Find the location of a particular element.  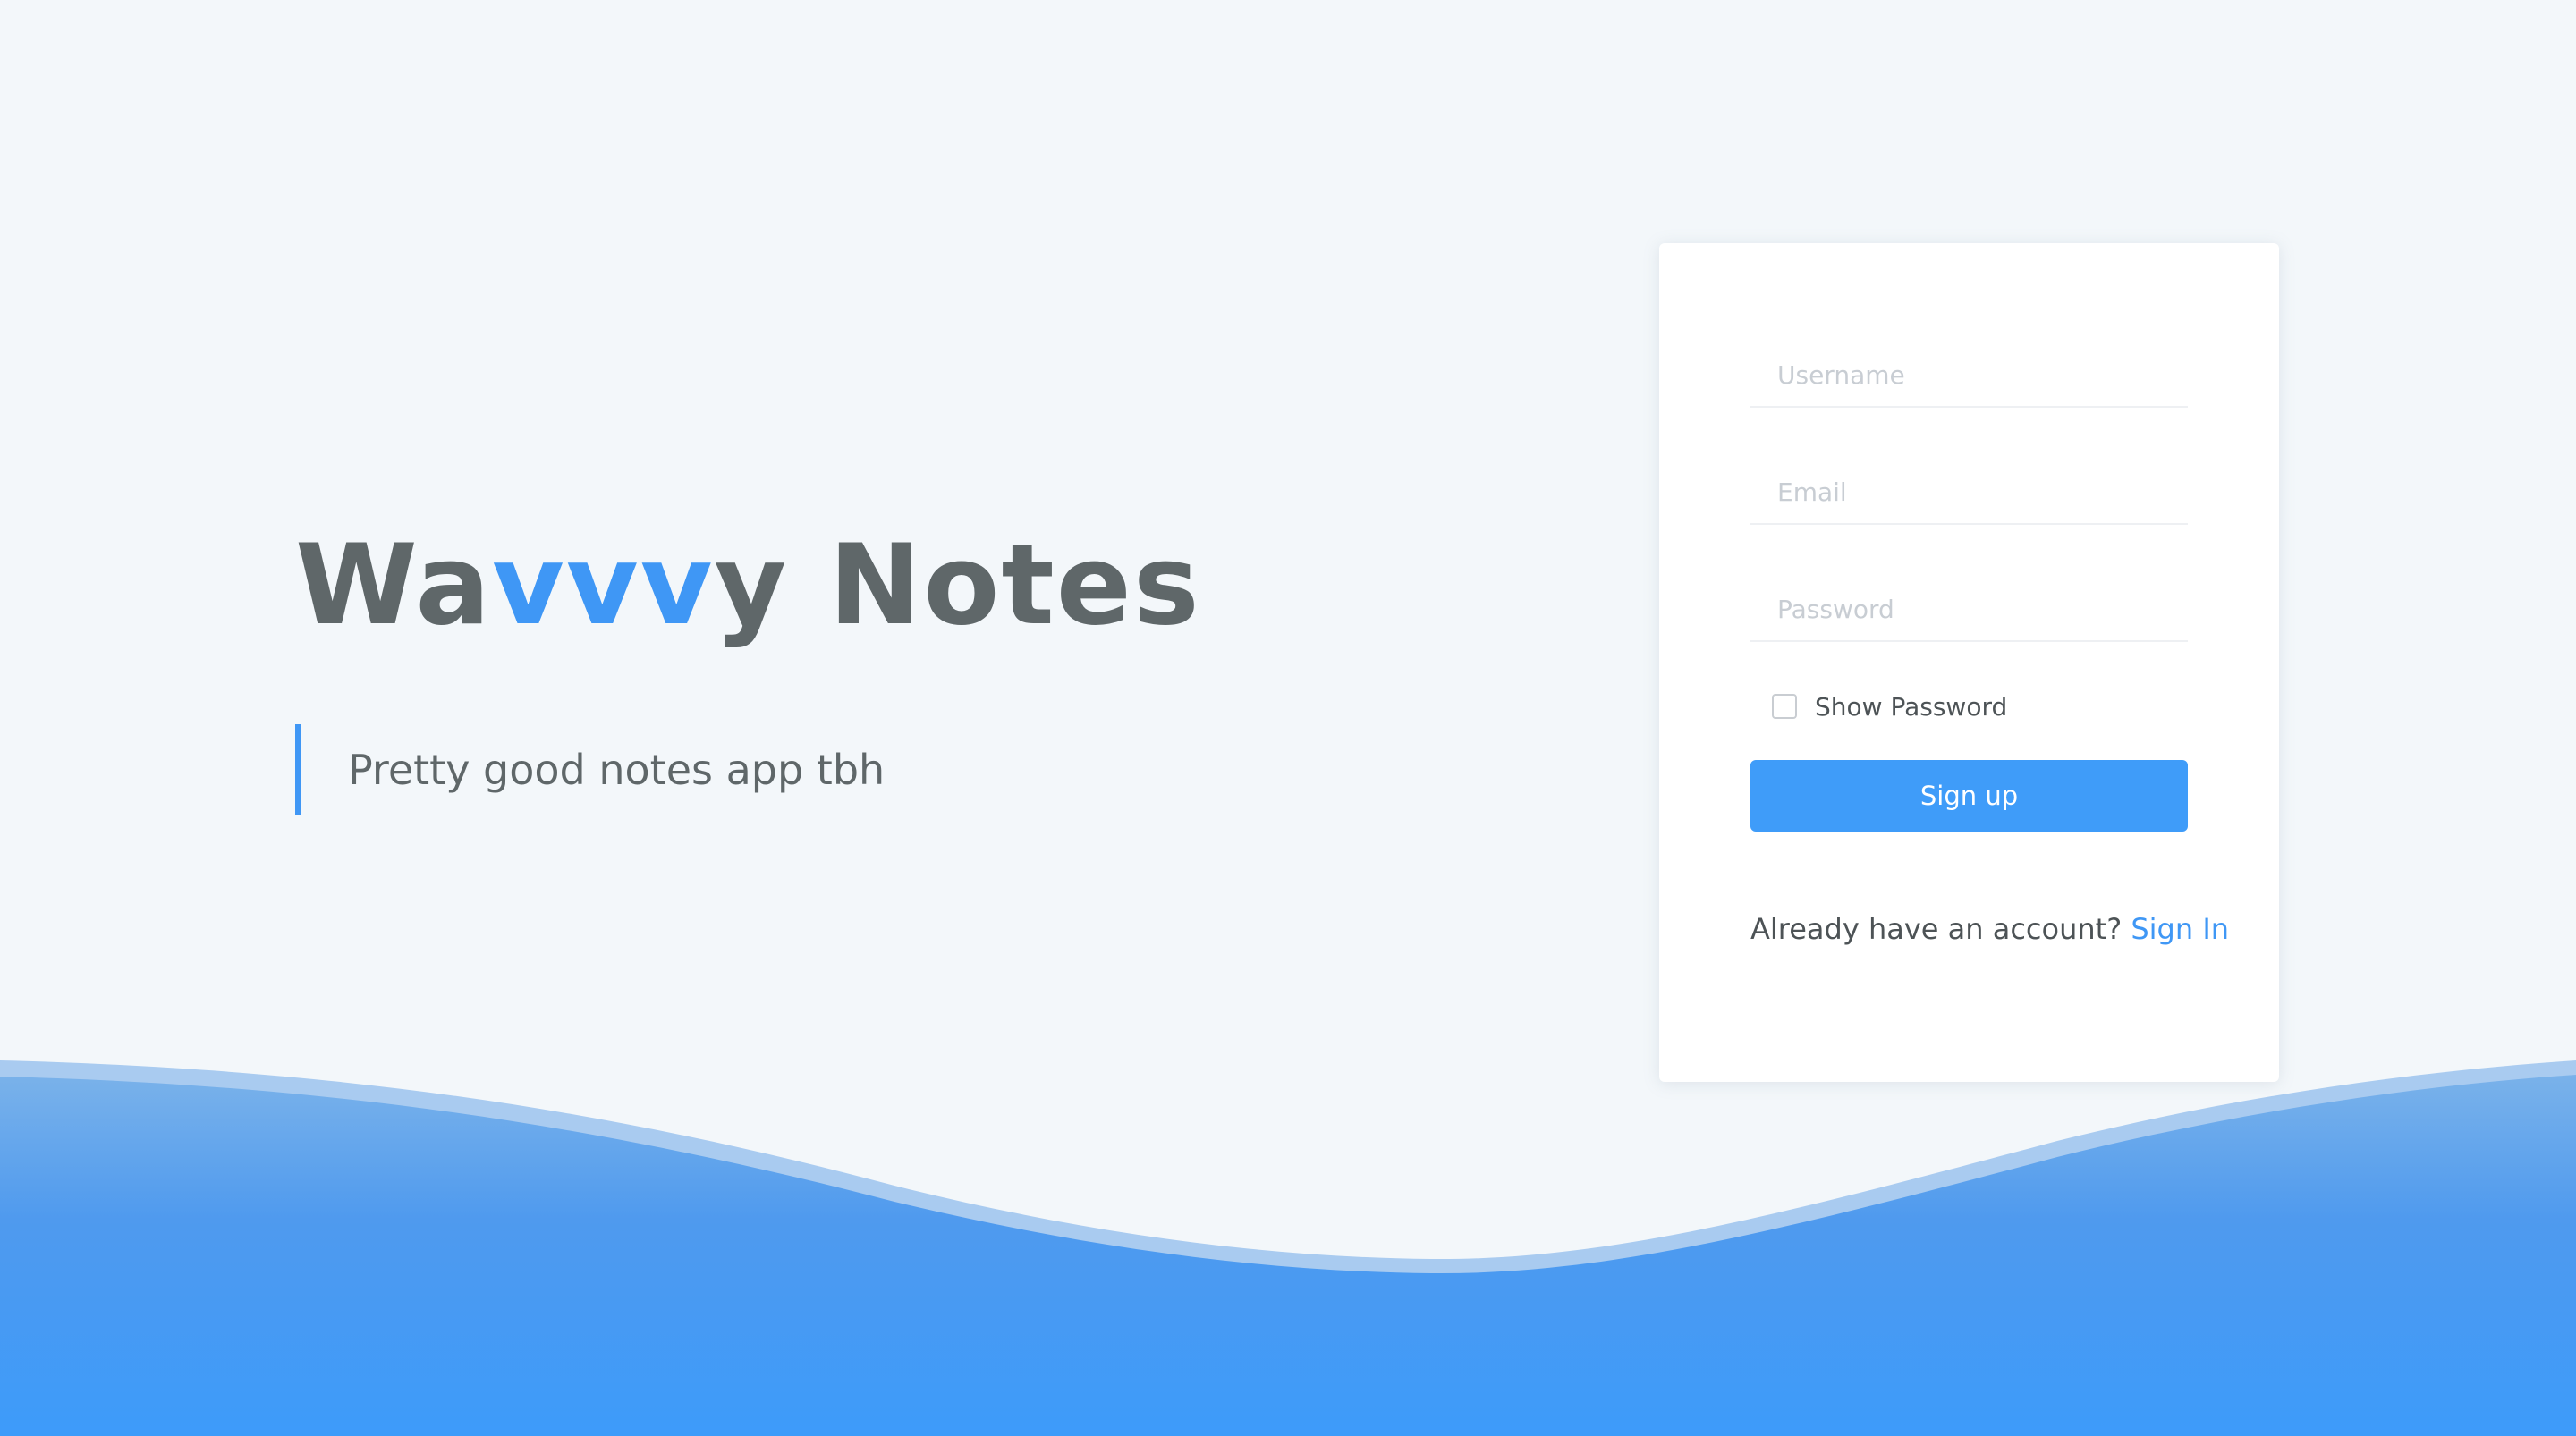

already-text: Already have an account? is located at coordinates (1936, 929).